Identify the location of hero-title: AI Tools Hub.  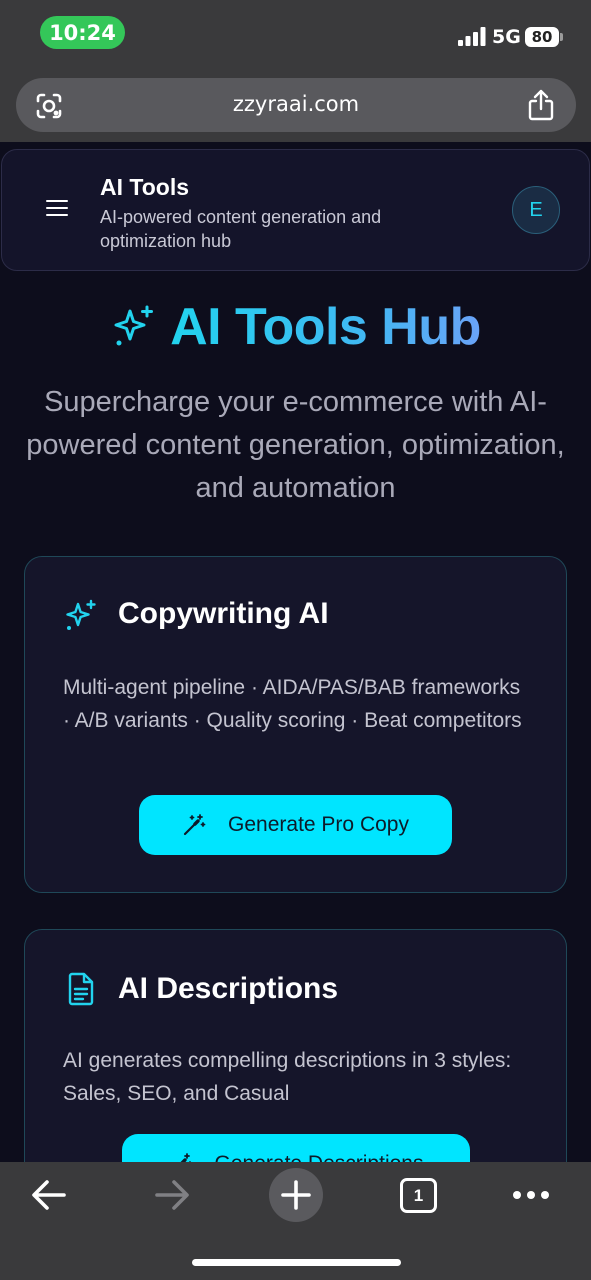
(325, 327).